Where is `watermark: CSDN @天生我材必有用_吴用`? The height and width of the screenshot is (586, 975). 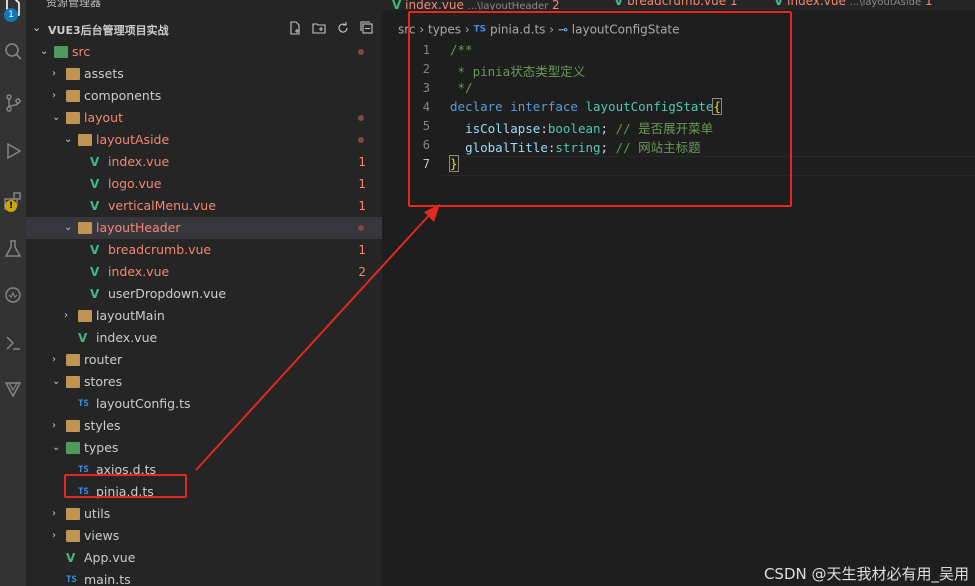 watermark: CSDN @天生我材必有用_吴用 is located at coordinates (866, 574).